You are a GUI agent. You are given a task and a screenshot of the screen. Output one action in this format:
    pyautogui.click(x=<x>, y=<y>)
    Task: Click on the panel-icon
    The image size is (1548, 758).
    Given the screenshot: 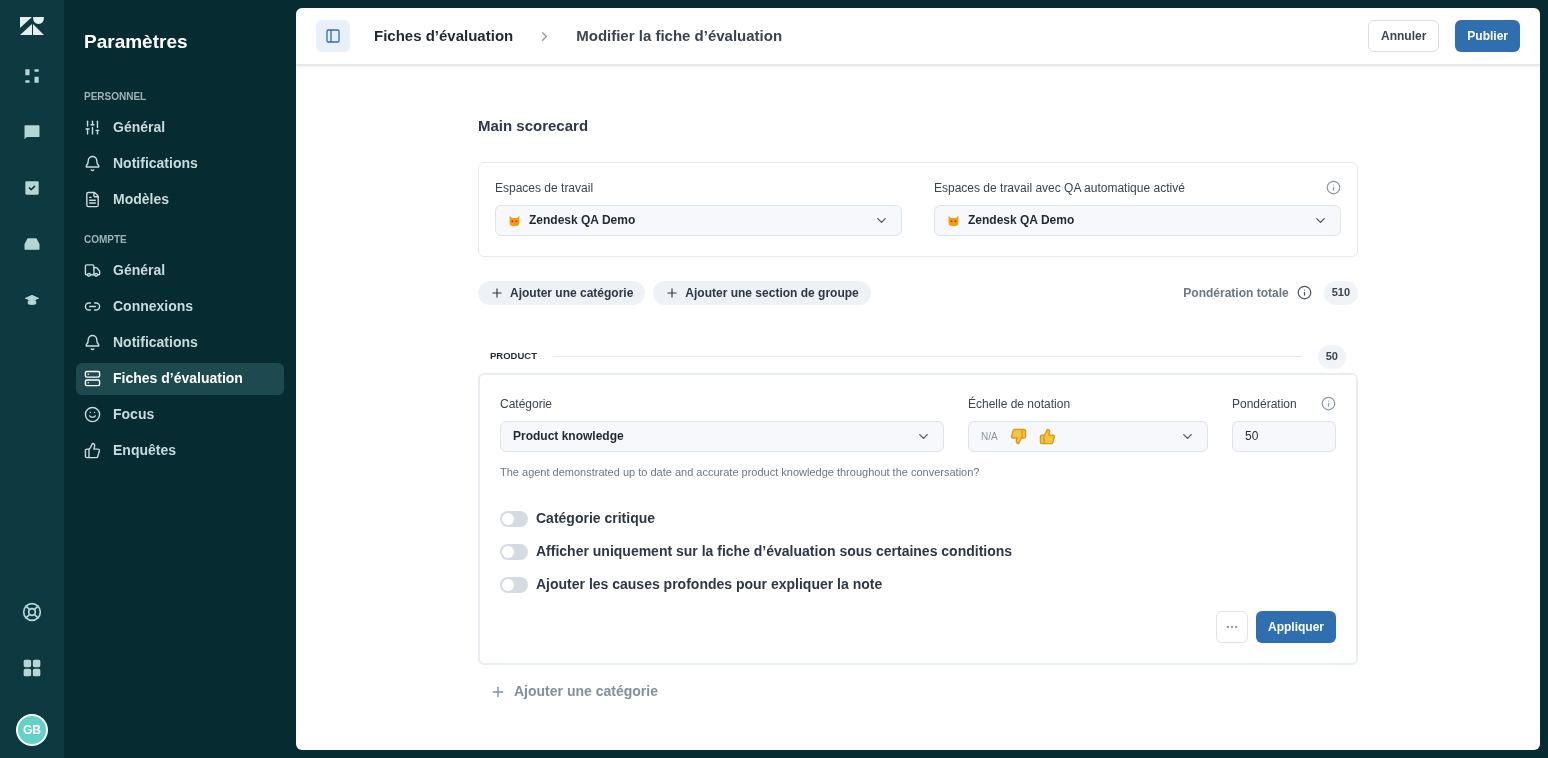 What is the action you would take?
    pyautogui.click(x=333, y=36)
    